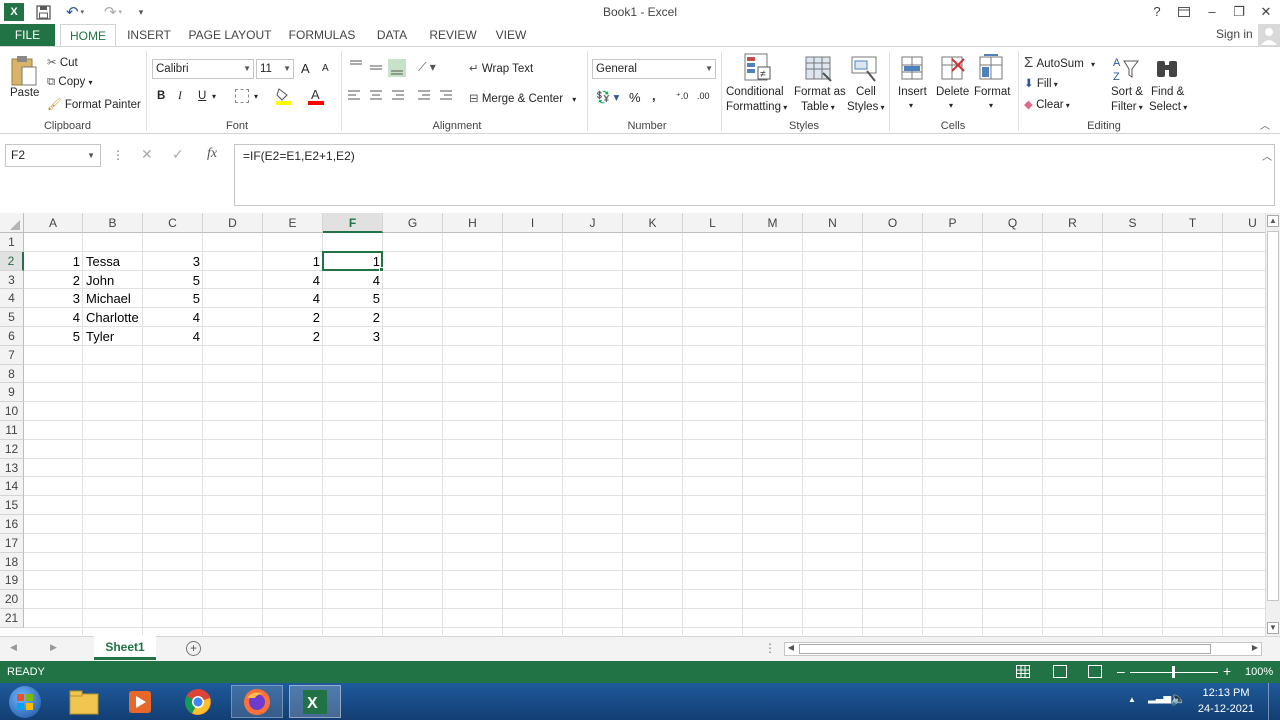 The width and height of the screenshot is (1280, 720). Describe the element at coordinates (893, 223) in the screenshot. I see `column-header-o: O` at that location.